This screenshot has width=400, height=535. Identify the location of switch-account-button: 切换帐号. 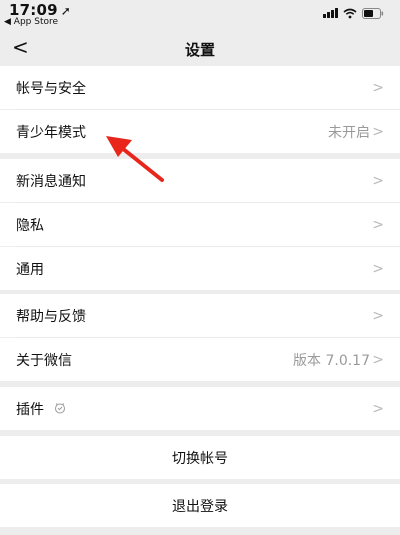
(200, 457).